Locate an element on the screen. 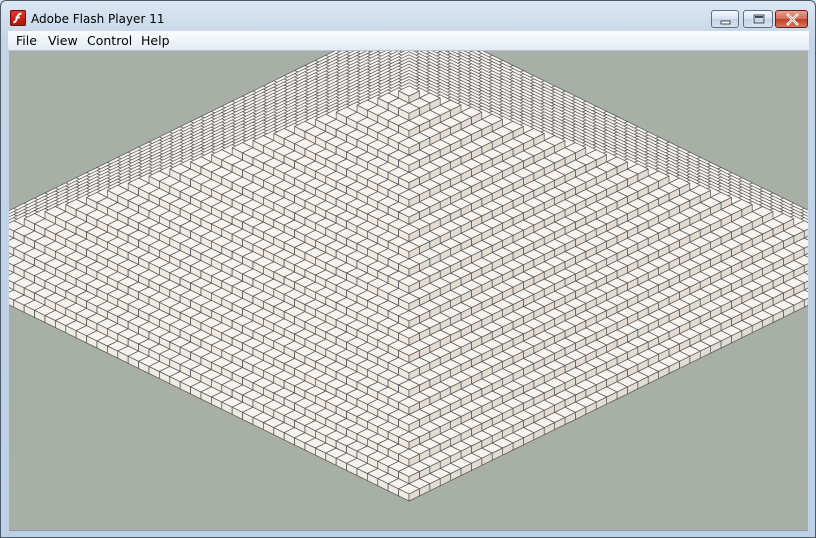 This screenshot has width=816, height=538. menu-bar: File View Control Help is located at coordinates (408, 41).